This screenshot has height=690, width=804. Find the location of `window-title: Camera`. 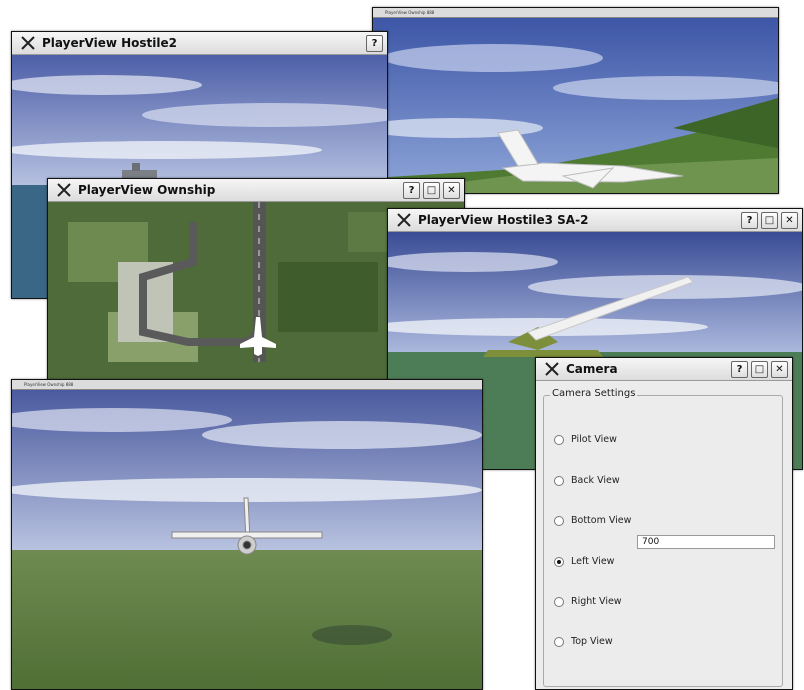

window-title: Camera is located at coordinates (592, 369).